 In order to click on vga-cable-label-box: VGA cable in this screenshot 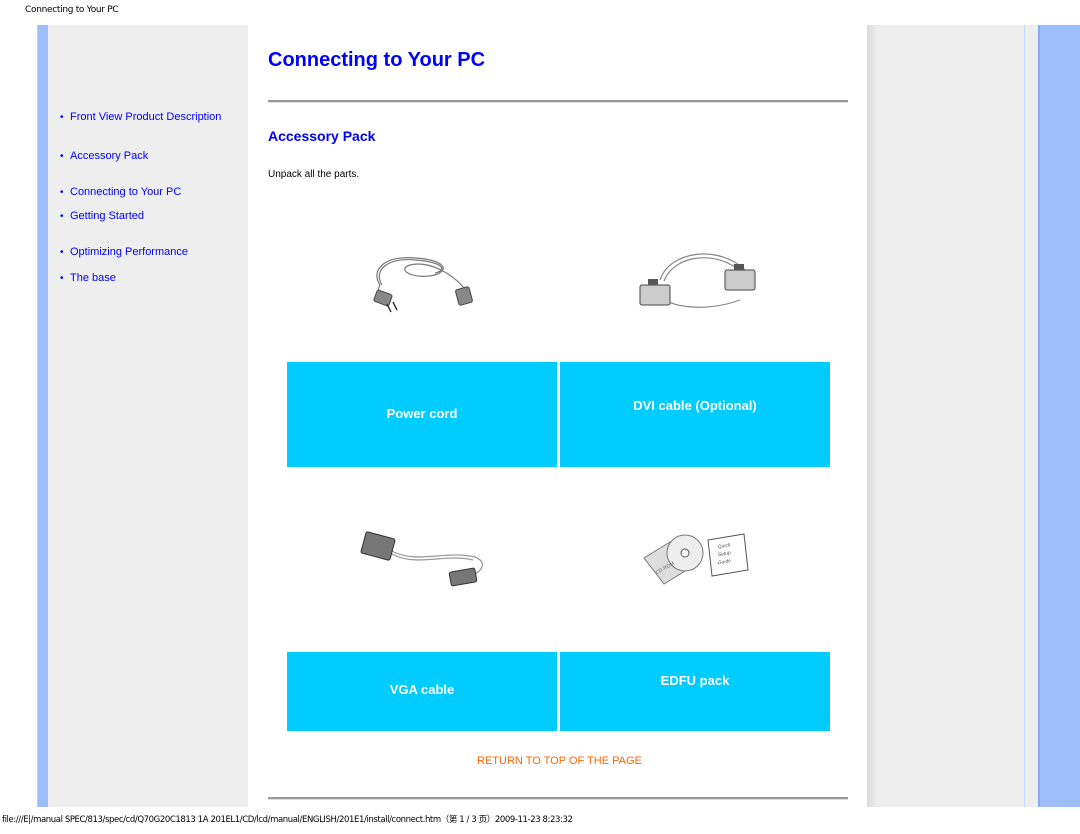, I will do `click(422, 691)`.